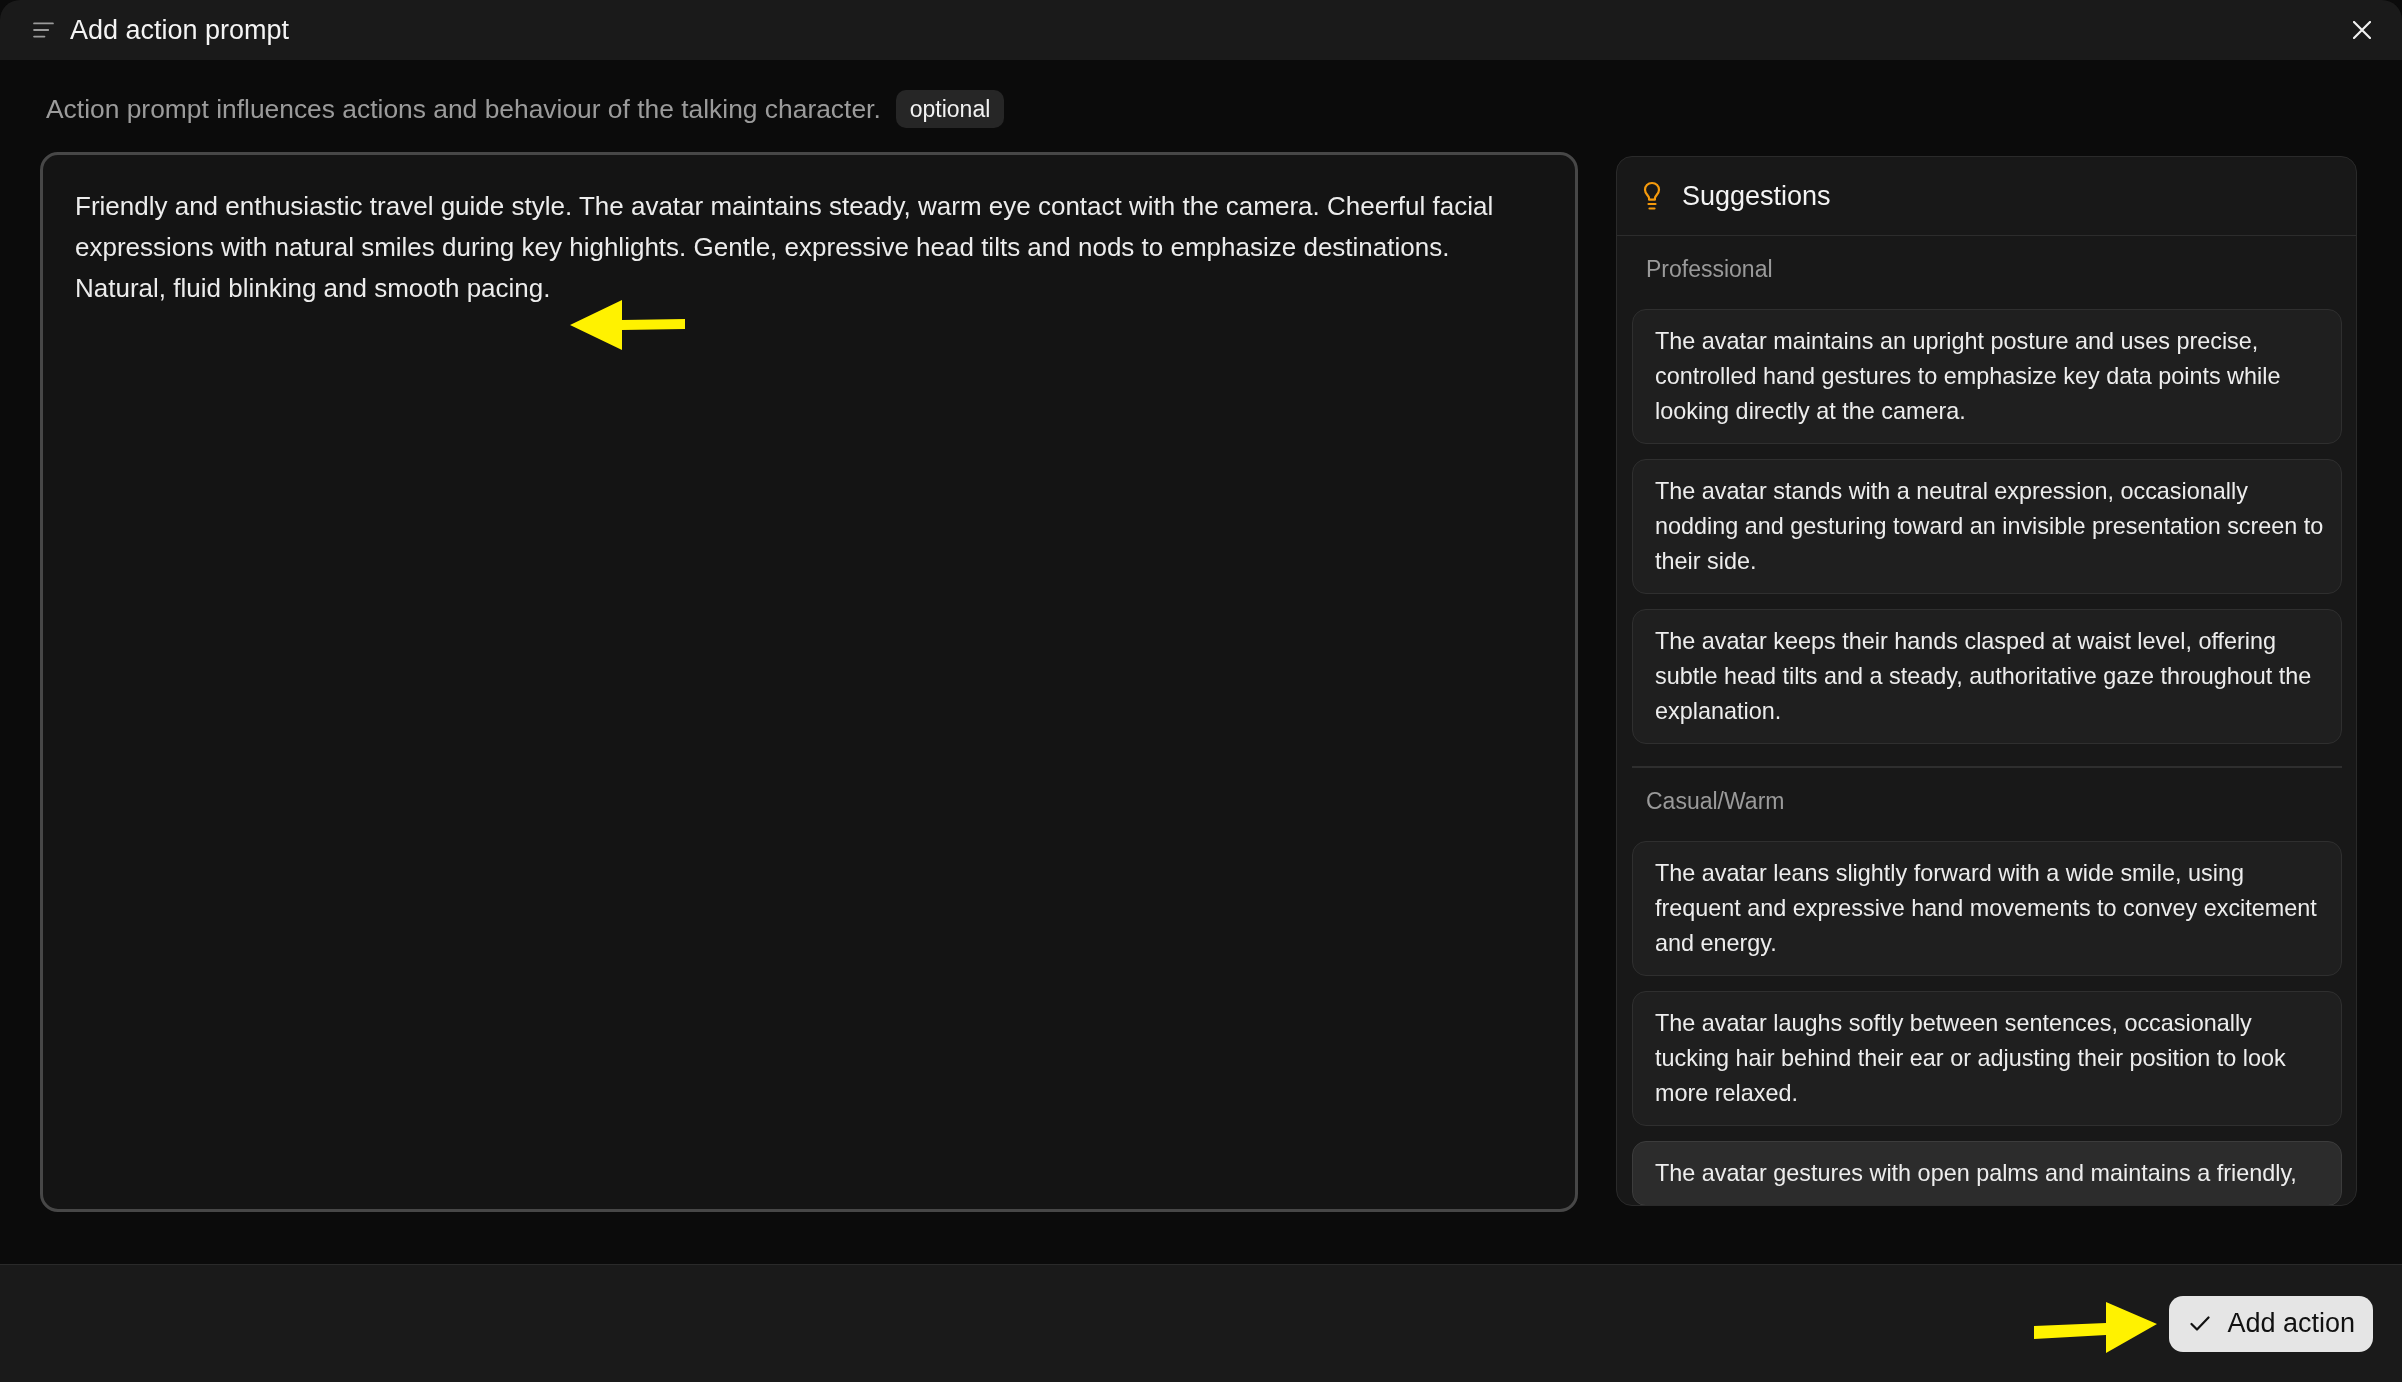  What do you see at coordinates (950, 109) in the screenshot?
I see `label-badge: optional` at bounding box center [950, 109].